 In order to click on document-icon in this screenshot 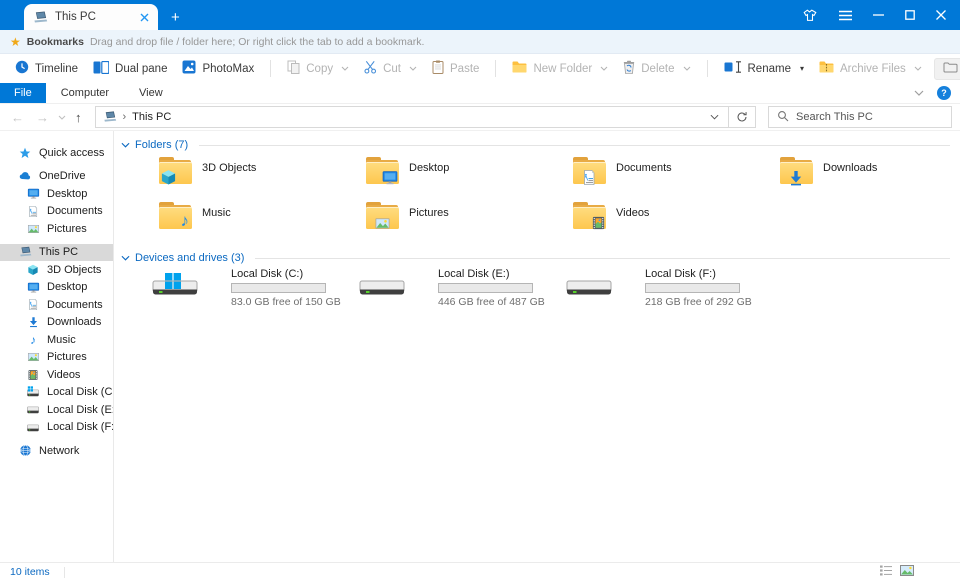, I will do `click(33, 211)`.